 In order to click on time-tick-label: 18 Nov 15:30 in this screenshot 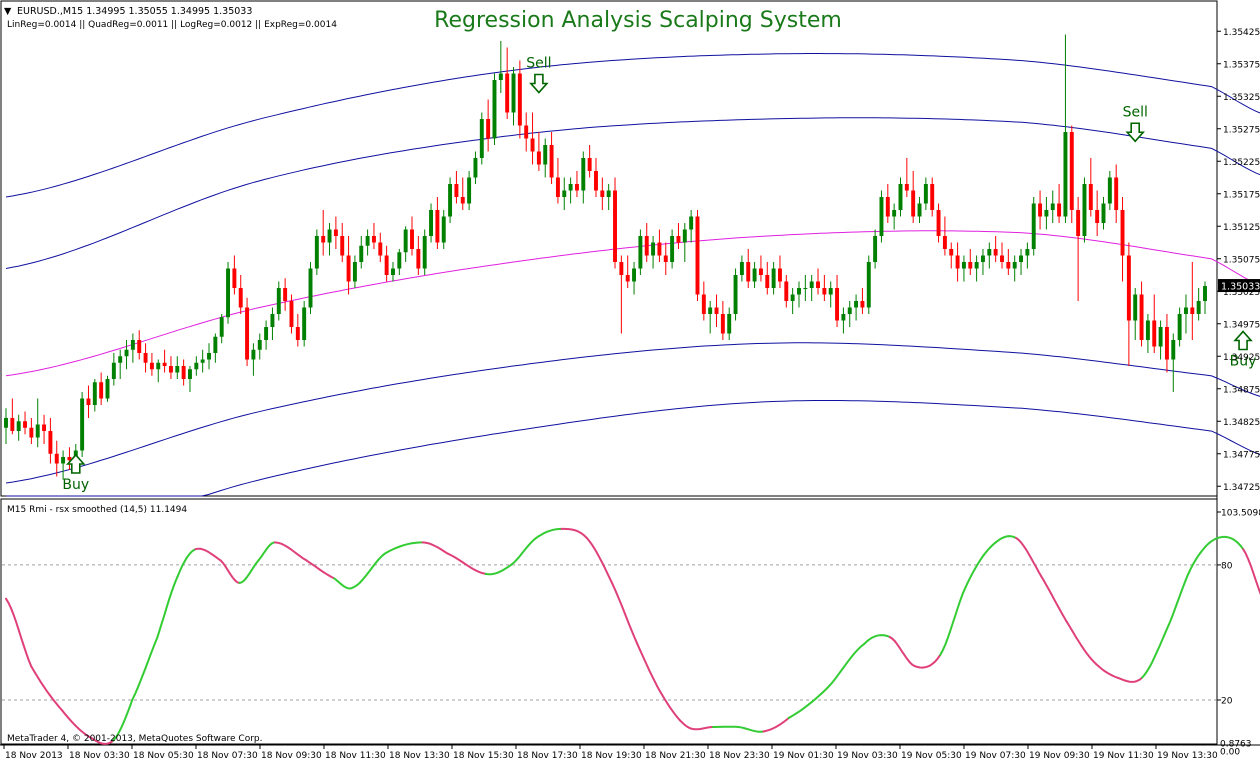, I will do `click(483, 756)`.